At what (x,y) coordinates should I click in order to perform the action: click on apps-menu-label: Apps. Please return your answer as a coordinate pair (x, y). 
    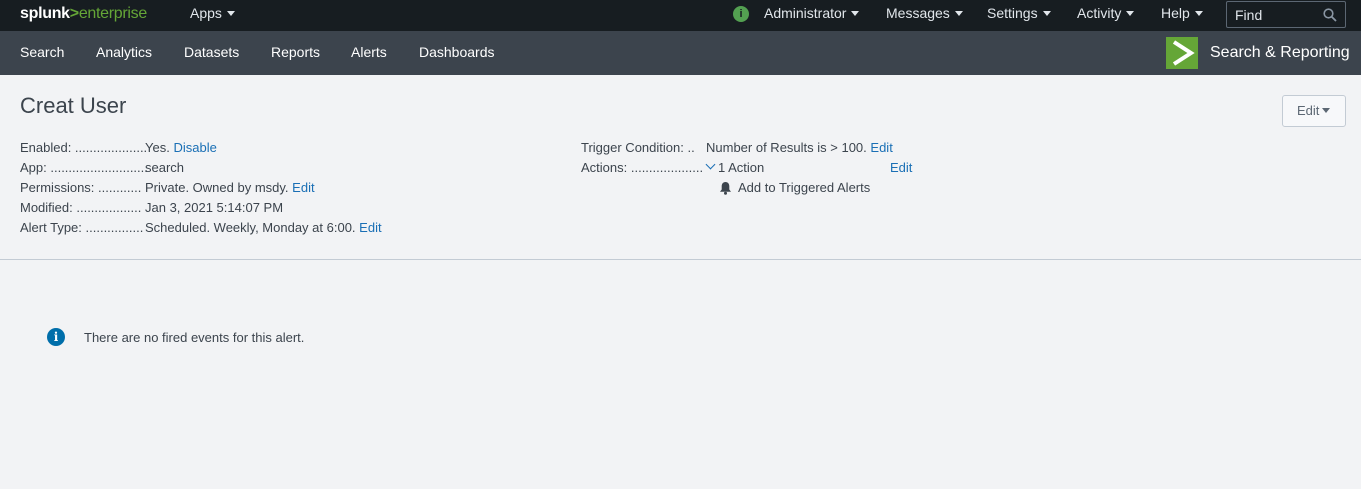
    Looking at the image, I should click on (206, 13).